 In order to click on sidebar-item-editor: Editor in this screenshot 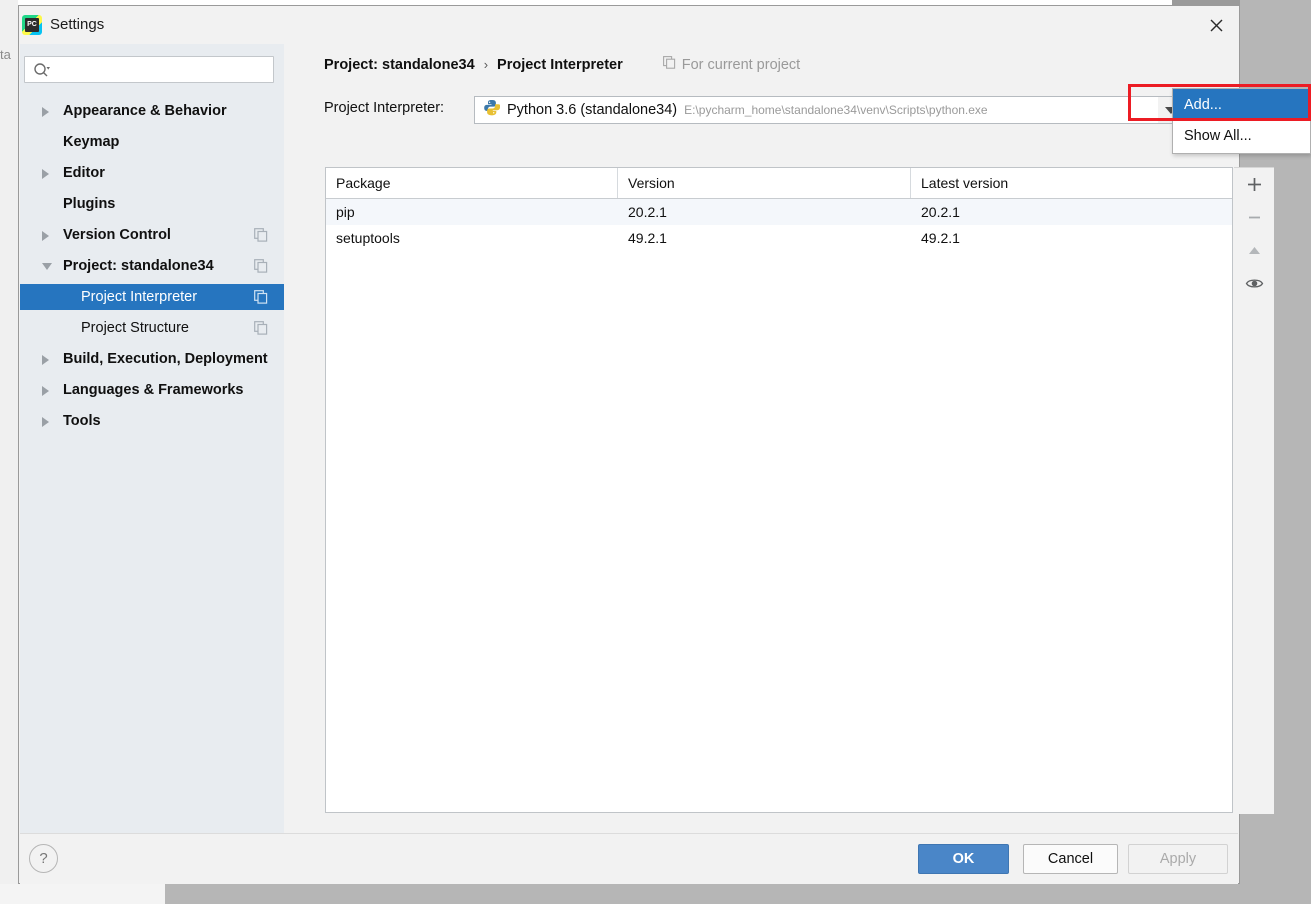, I will do `click(152, 173)`.